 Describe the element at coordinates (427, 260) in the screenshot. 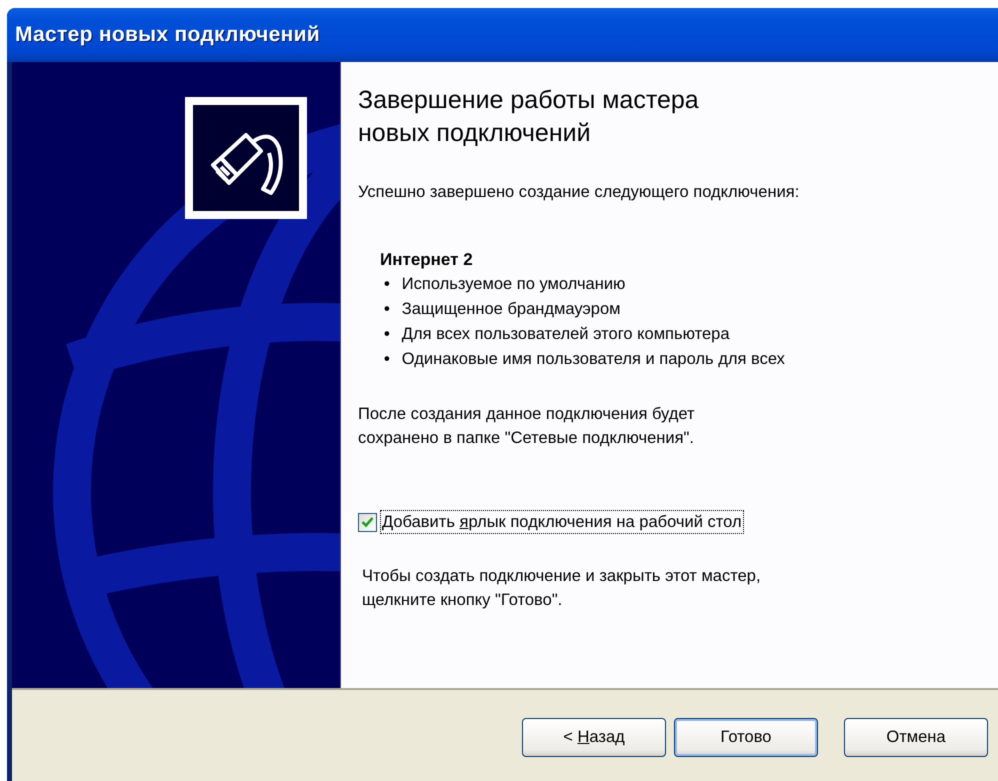

I see `connection-name: Интернет 2` at that location.